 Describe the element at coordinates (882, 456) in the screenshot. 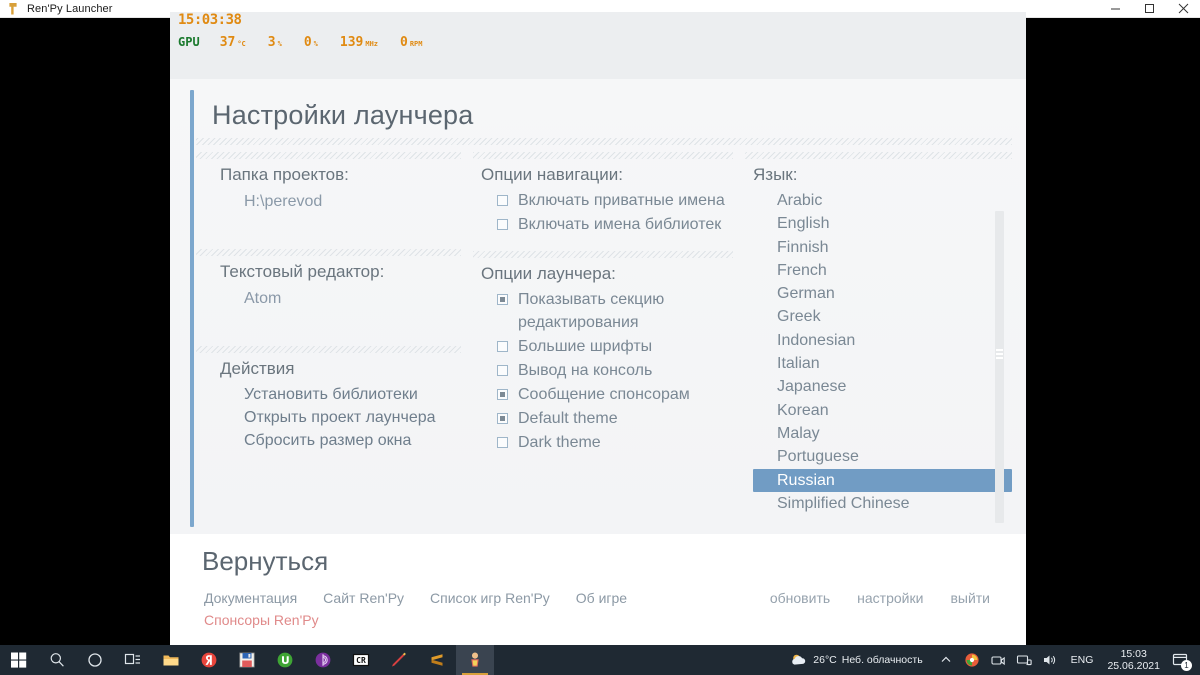

I see `language-item-portuguese: Portuguese` at that location.